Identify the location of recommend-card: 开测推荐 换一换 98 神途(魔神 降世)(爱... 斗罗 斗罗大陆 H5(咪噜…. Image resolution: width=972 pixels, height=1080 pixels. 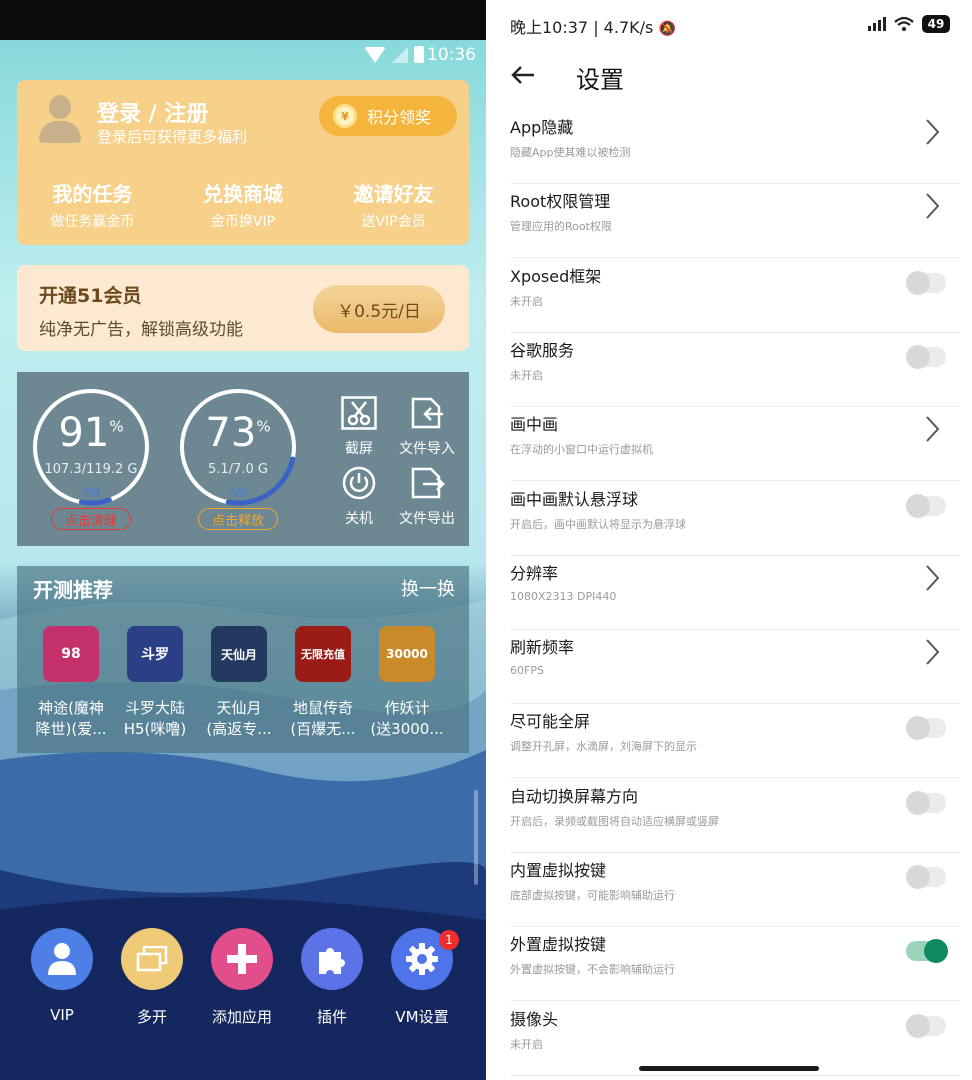
(243, 659).